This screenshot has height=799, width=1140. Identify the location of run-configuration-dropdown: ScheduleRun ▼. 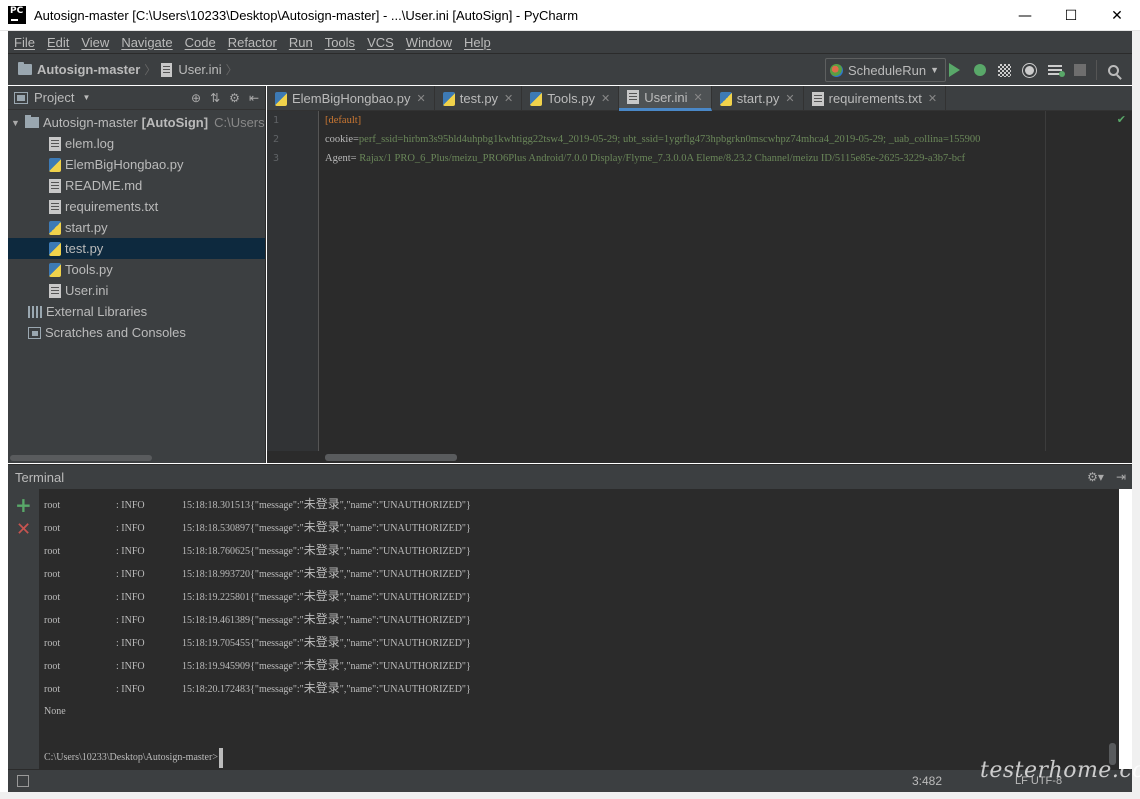
(885, 70).